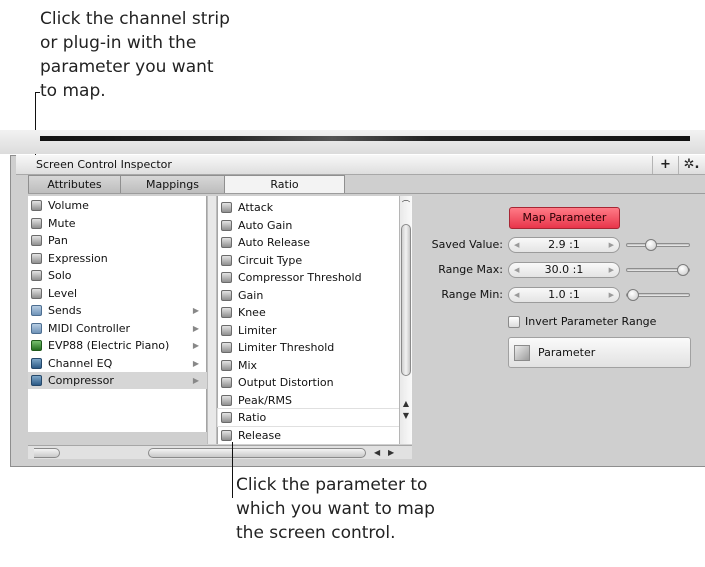  I want to click on range-min-slider, so click(658, 295).